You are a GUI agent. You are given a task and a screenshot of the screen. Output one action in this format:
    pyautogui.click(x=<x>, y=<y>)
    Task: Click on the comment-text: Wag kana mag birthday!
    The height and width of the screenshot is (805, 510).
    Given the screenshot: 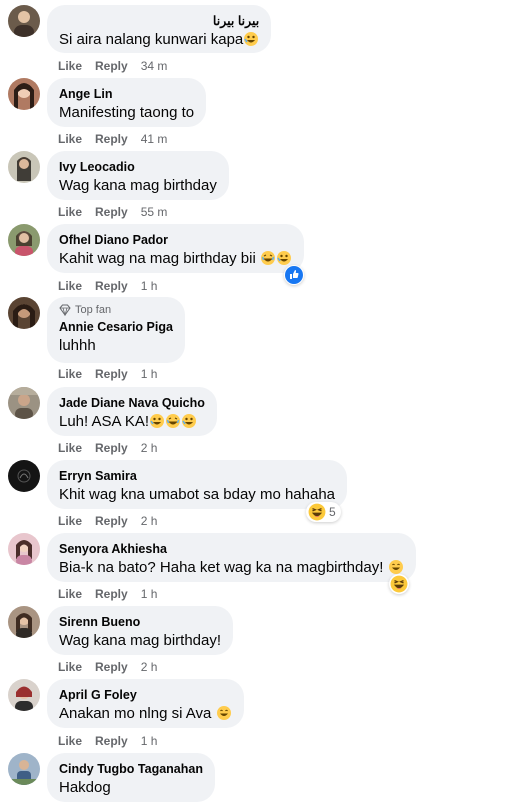 What is the action you would take?
    pyautogui.click(x=140, y=640)
    